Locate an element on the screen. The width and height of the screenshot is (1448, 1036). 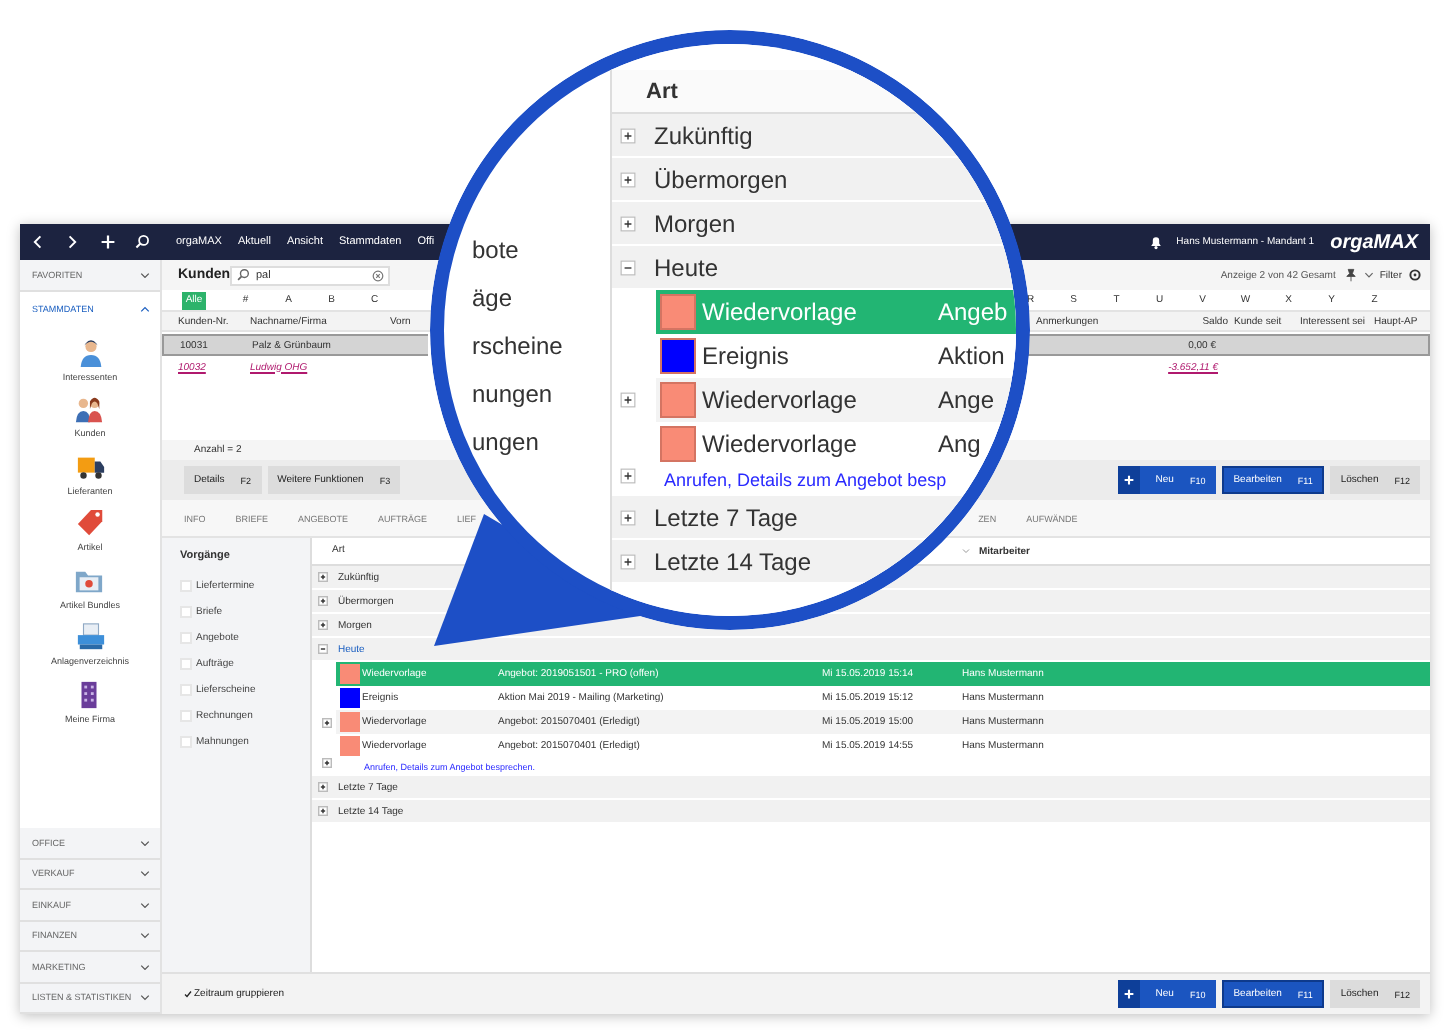
add-icon is located at coordinates (107, 242).